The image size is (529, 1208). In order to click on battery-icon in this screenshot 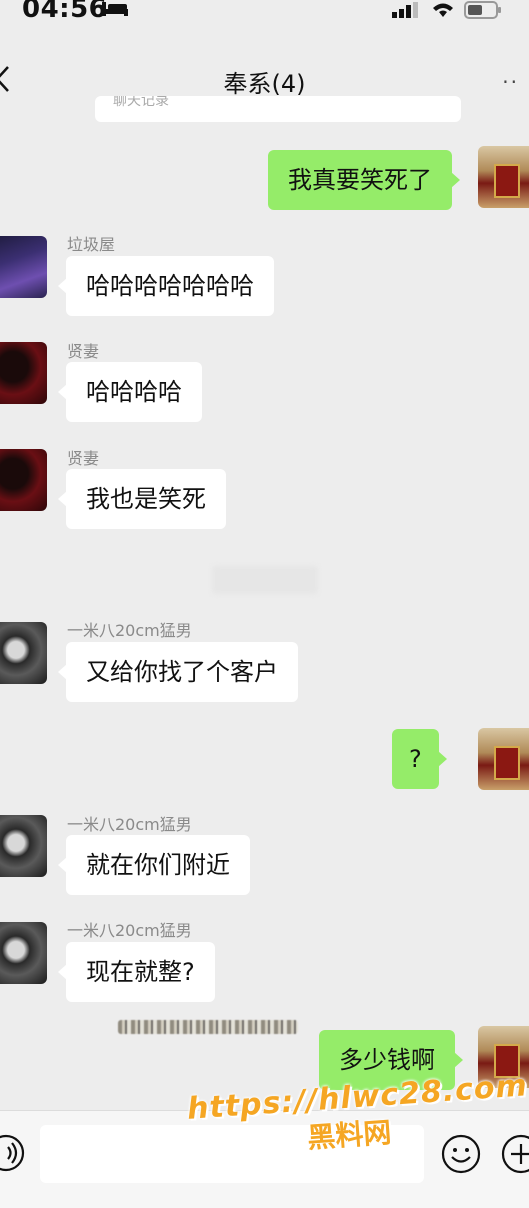, I will do `click(482, 10)`.